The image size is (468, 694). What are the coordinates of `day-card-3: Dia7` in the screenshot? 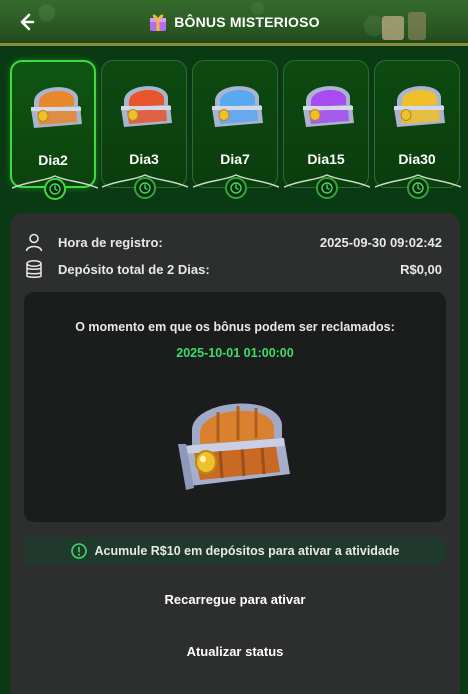 It's located at (235, 129).